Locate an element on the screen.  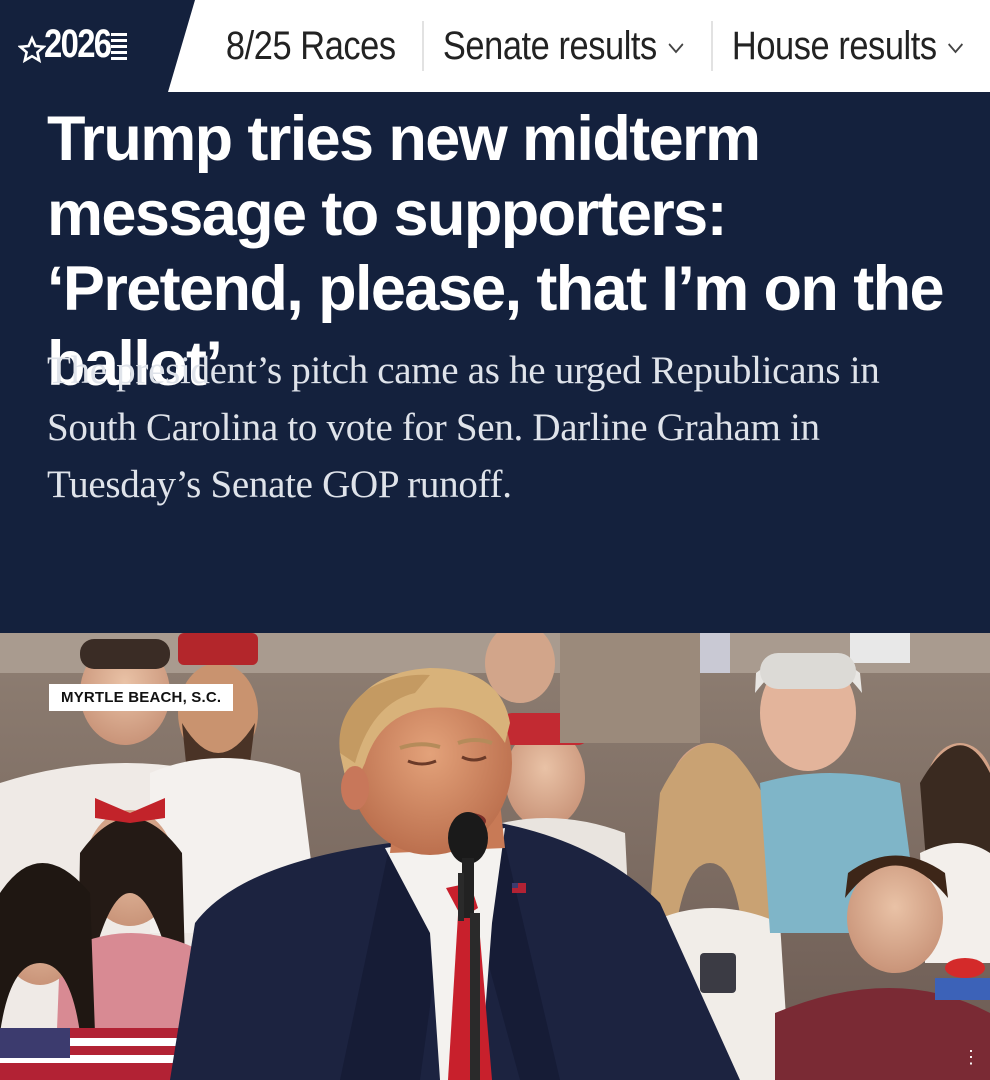
more-options-icon: ⋮ is located at coordinates (971, 1057).